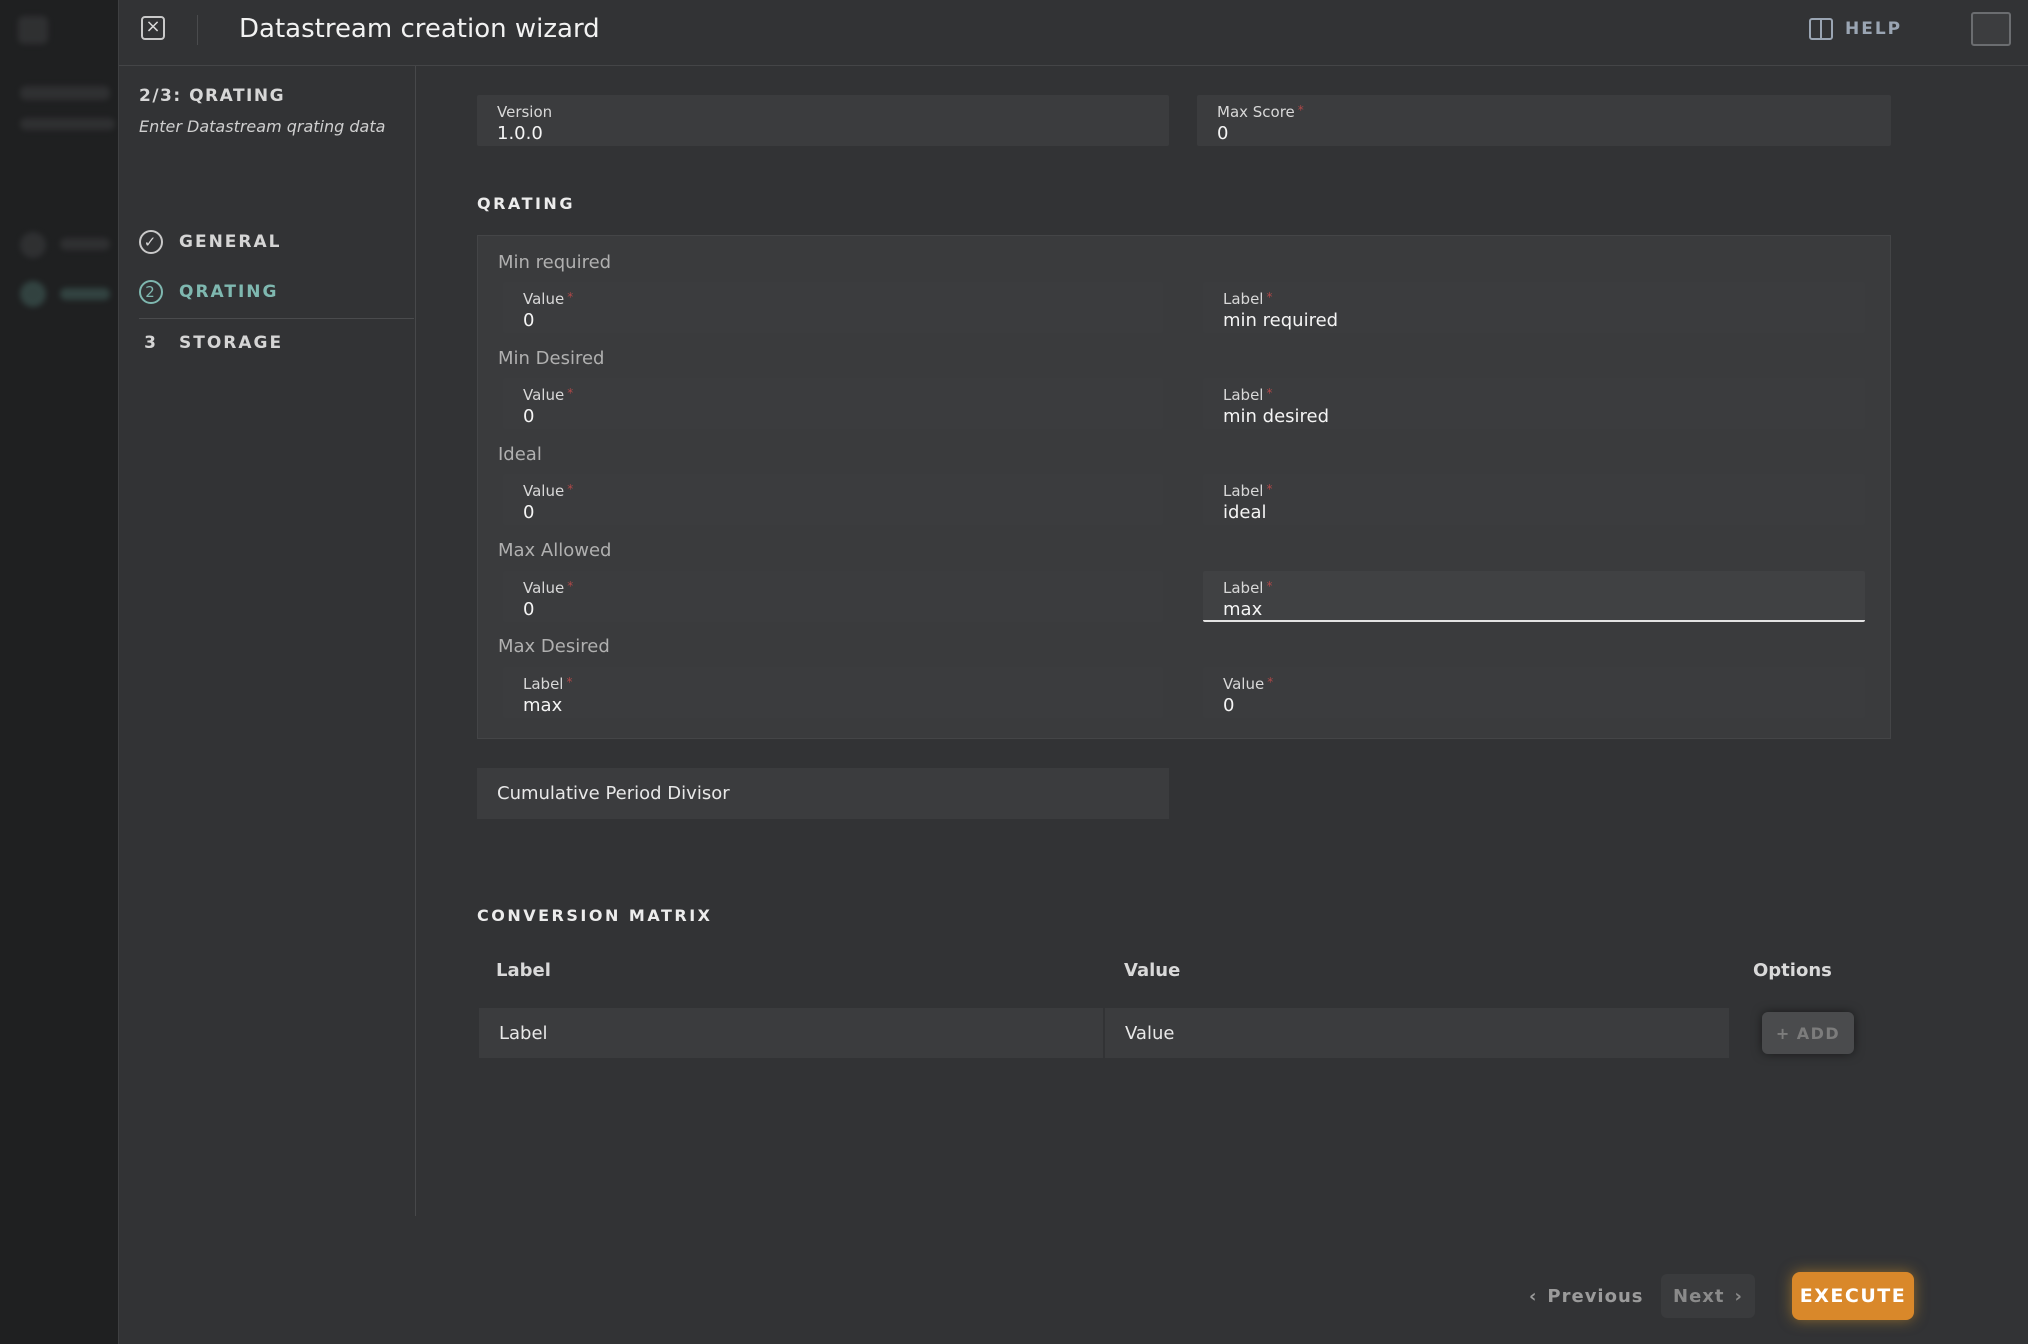 The width and height of the screenshot is (2028, 1344). I want to click on max-desired-label-field: Label * max, so click(833, 692).